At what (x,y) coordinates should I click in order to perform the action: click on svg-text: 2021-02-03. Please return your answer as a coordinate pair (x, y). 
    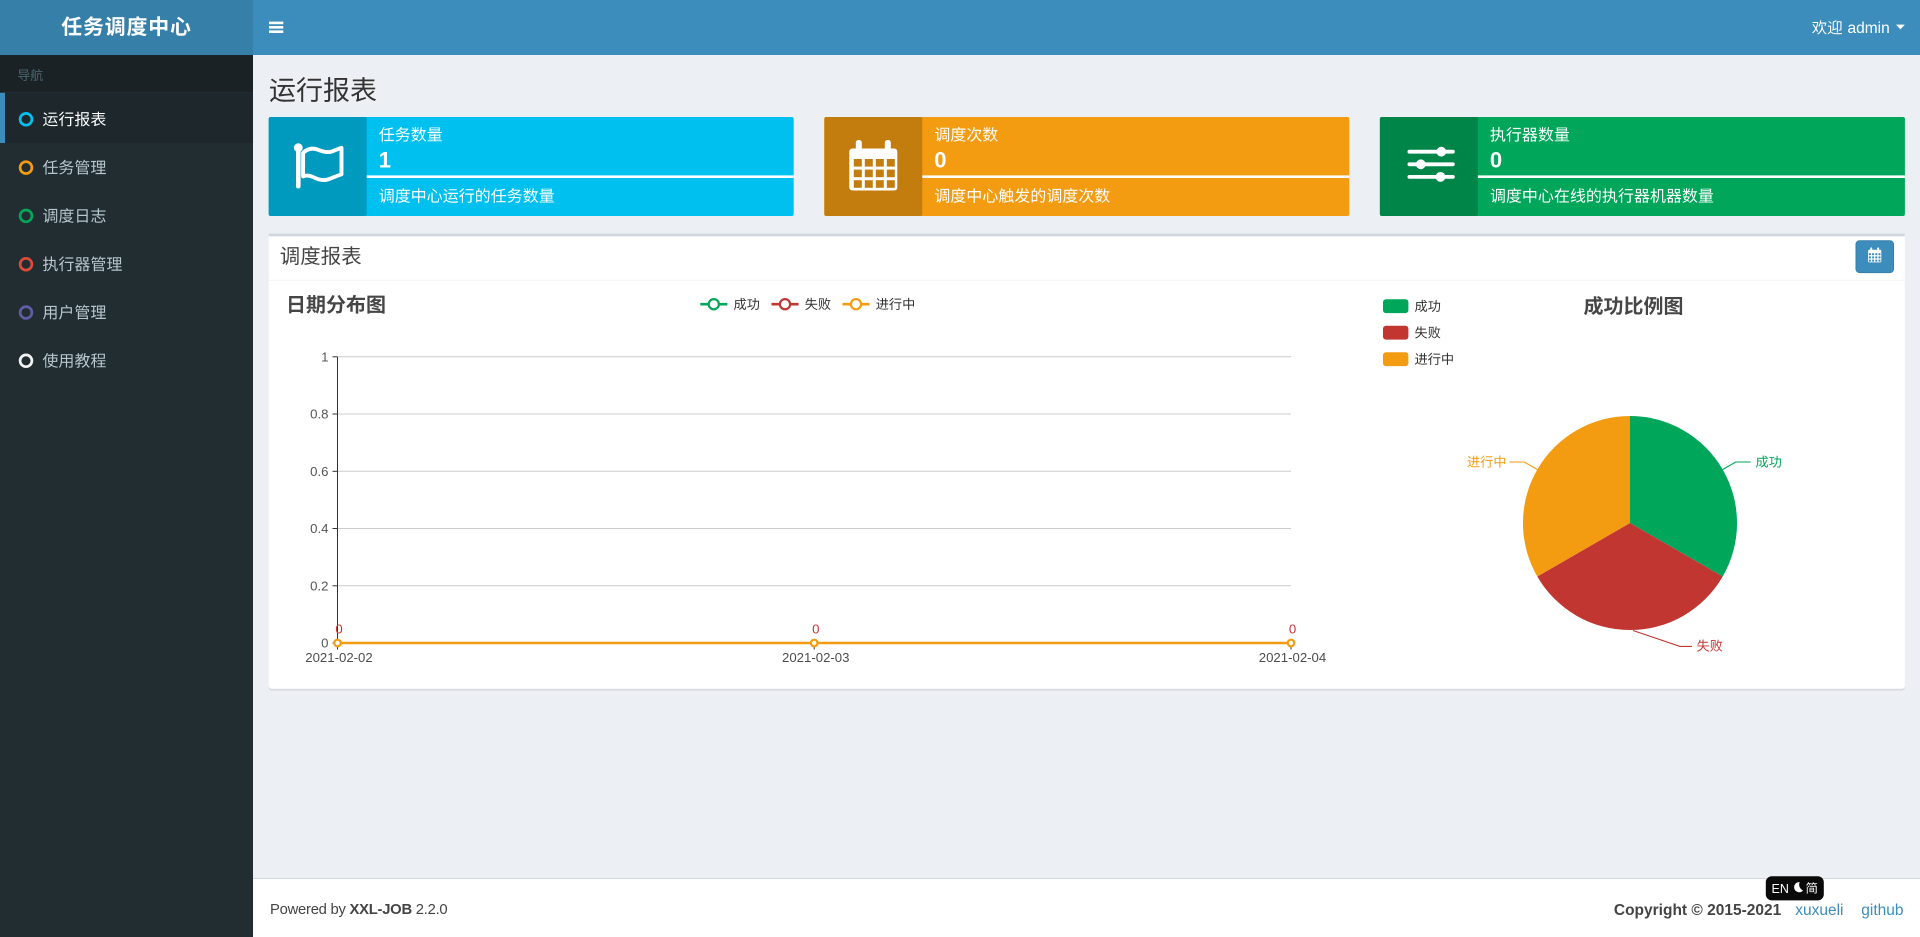
    Looking at the image, I should click on (815, 657).